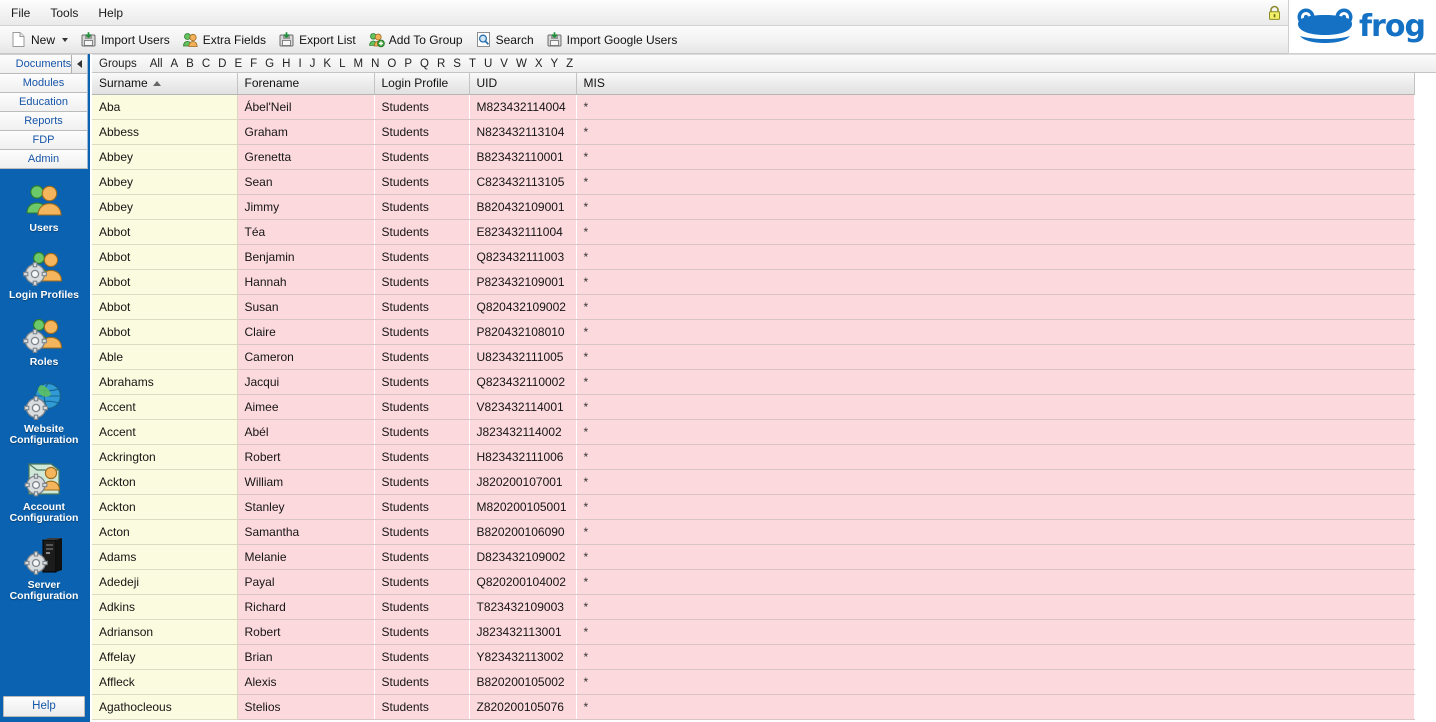 This screenshot has width=1436, height=722. I want to click on groups-filter-m: M, so click(358, 64).